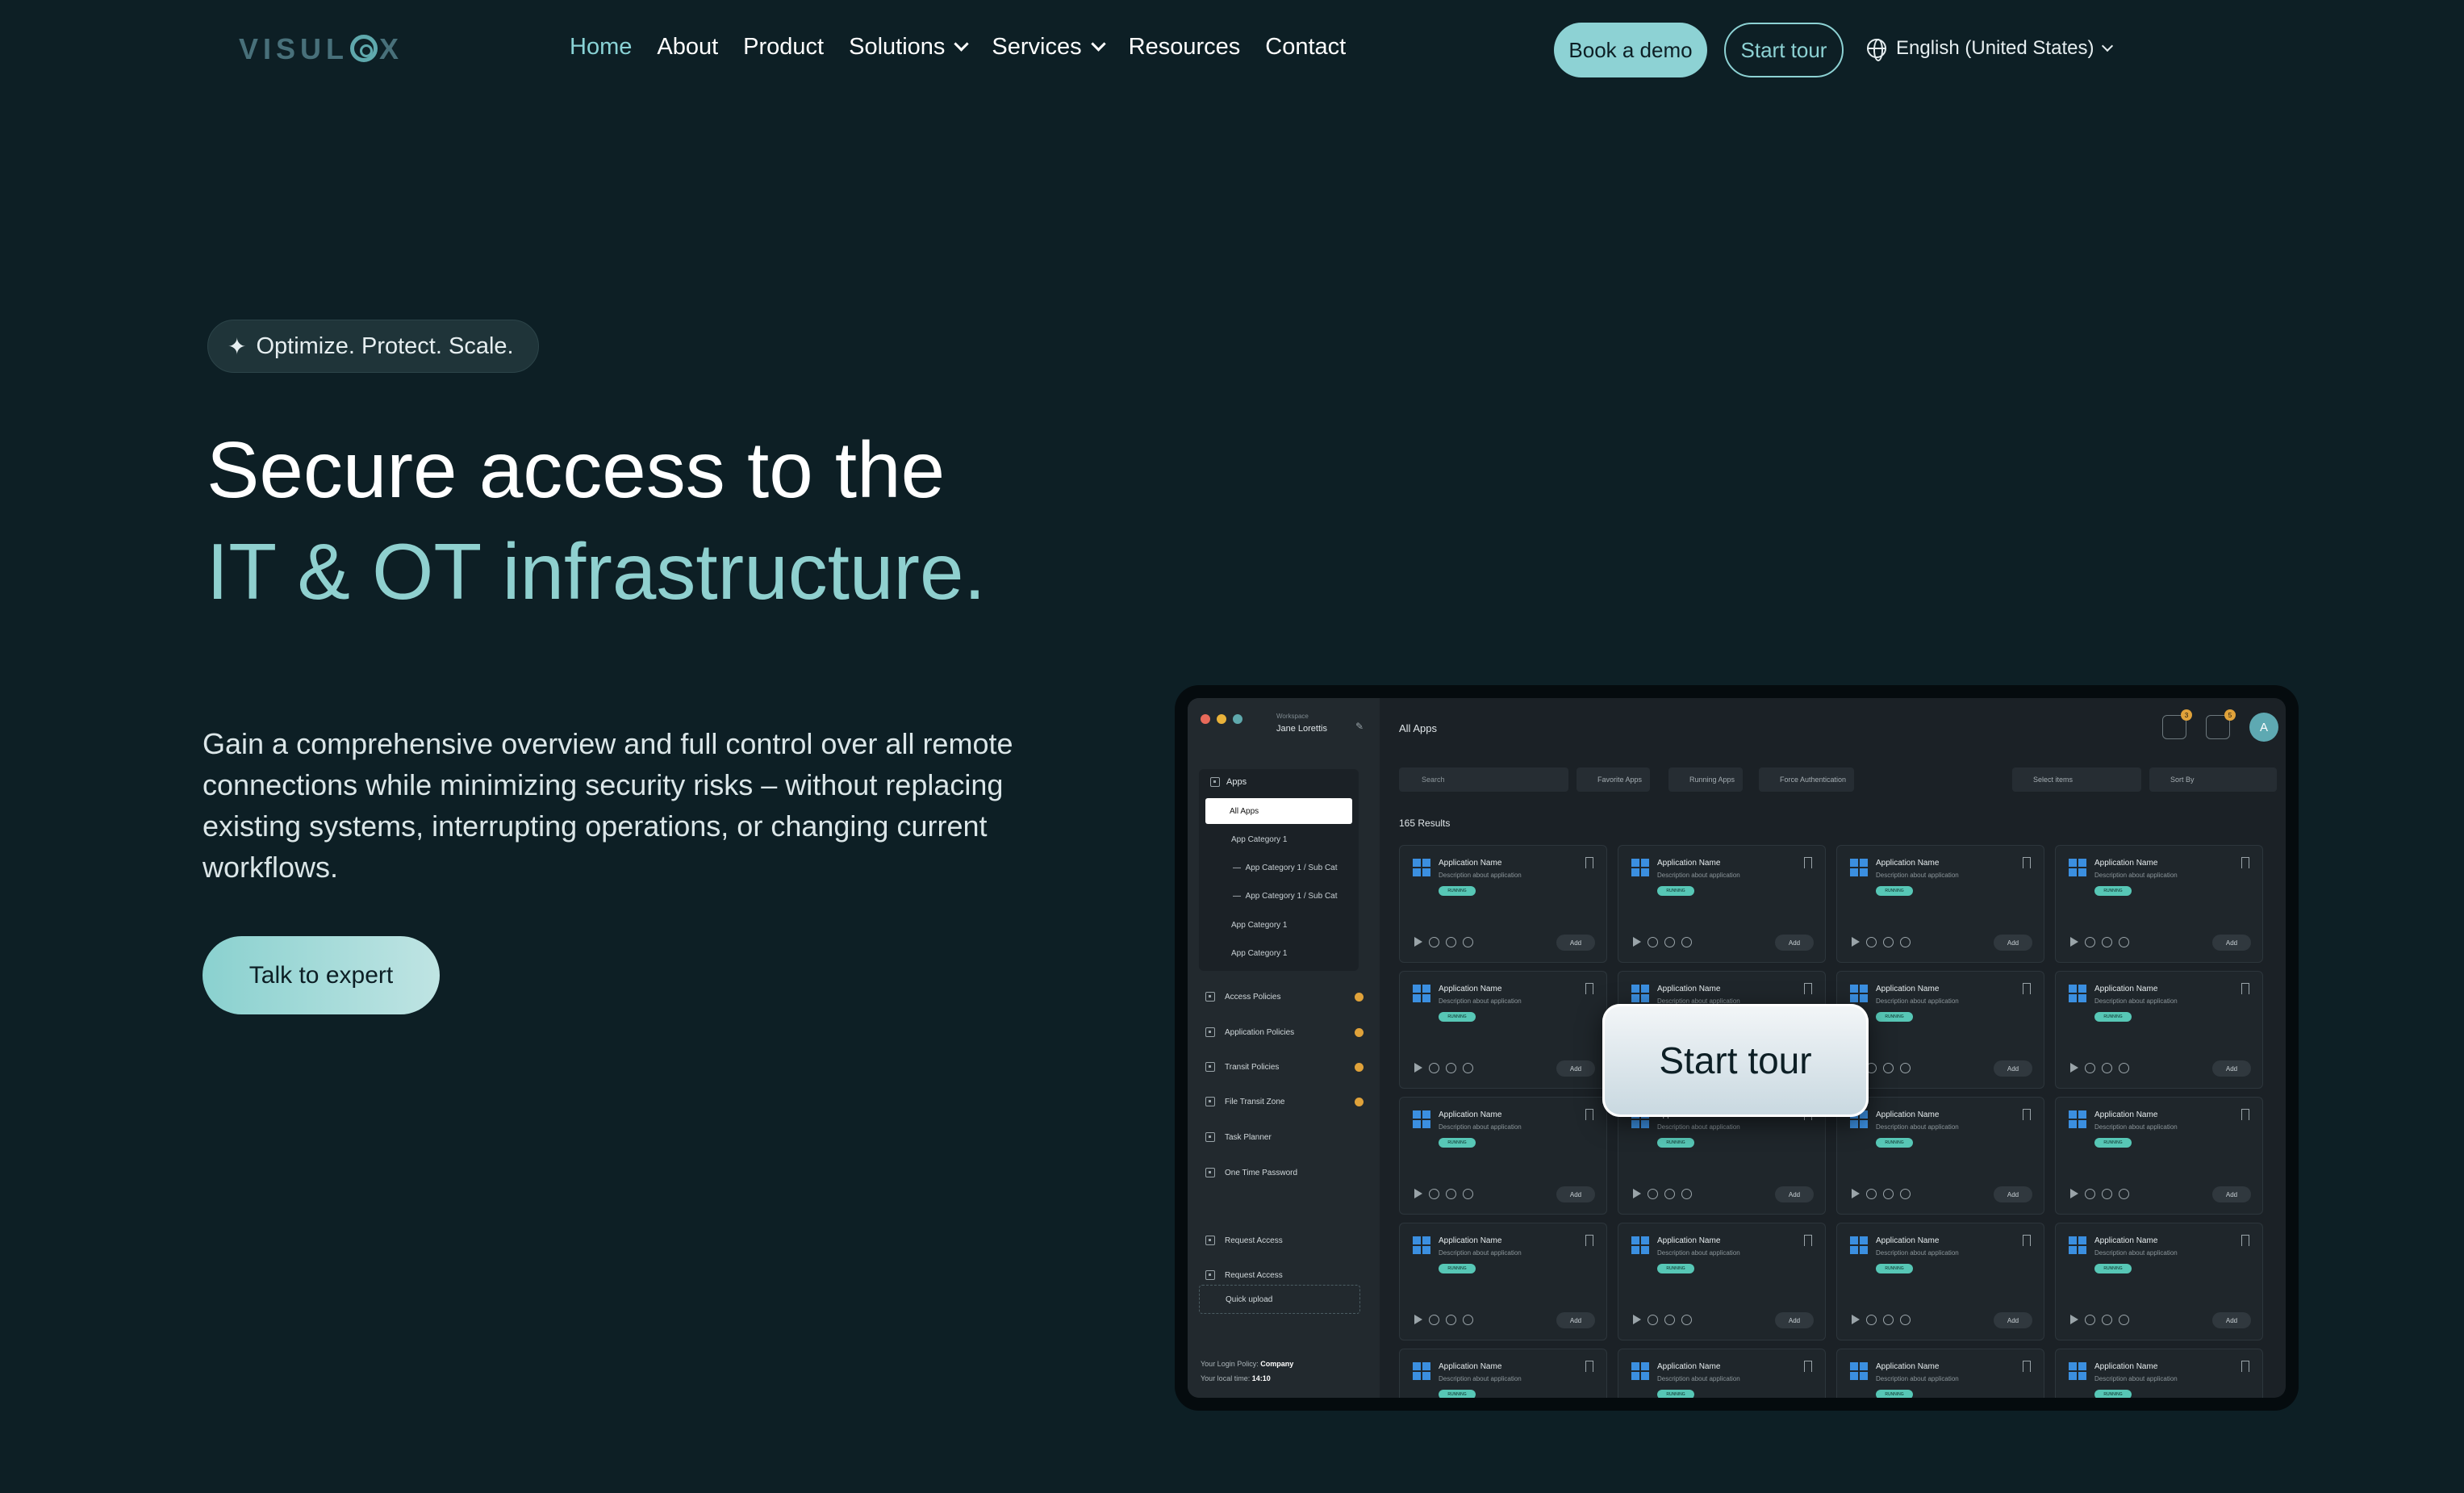 The width and height of the screenshot is (2464, 1493). Describe the element at coordinates (688, 47) in the screenshot. I see `nav-about: About` at that location.